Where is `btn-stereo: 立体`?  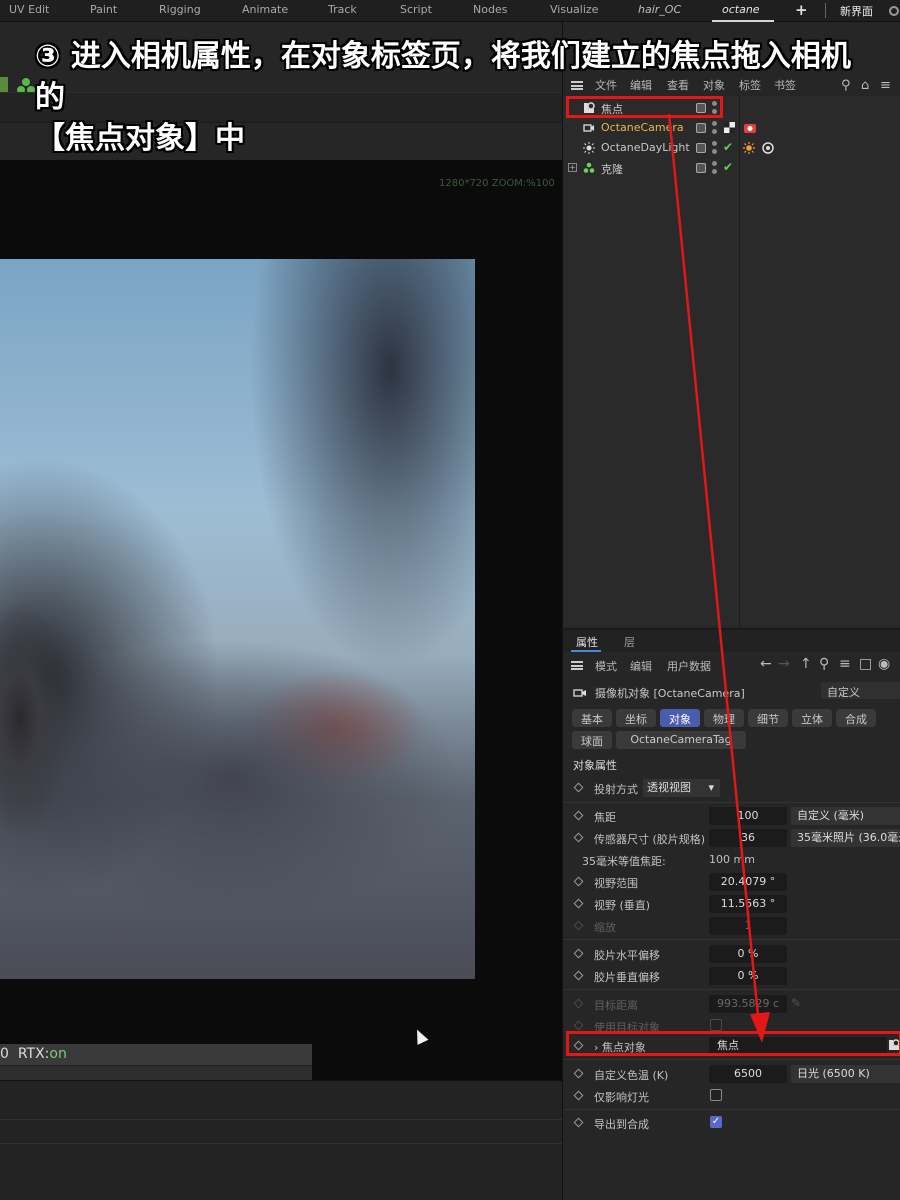 btn-stereo: 立体 is located at coordinates (812, 718).